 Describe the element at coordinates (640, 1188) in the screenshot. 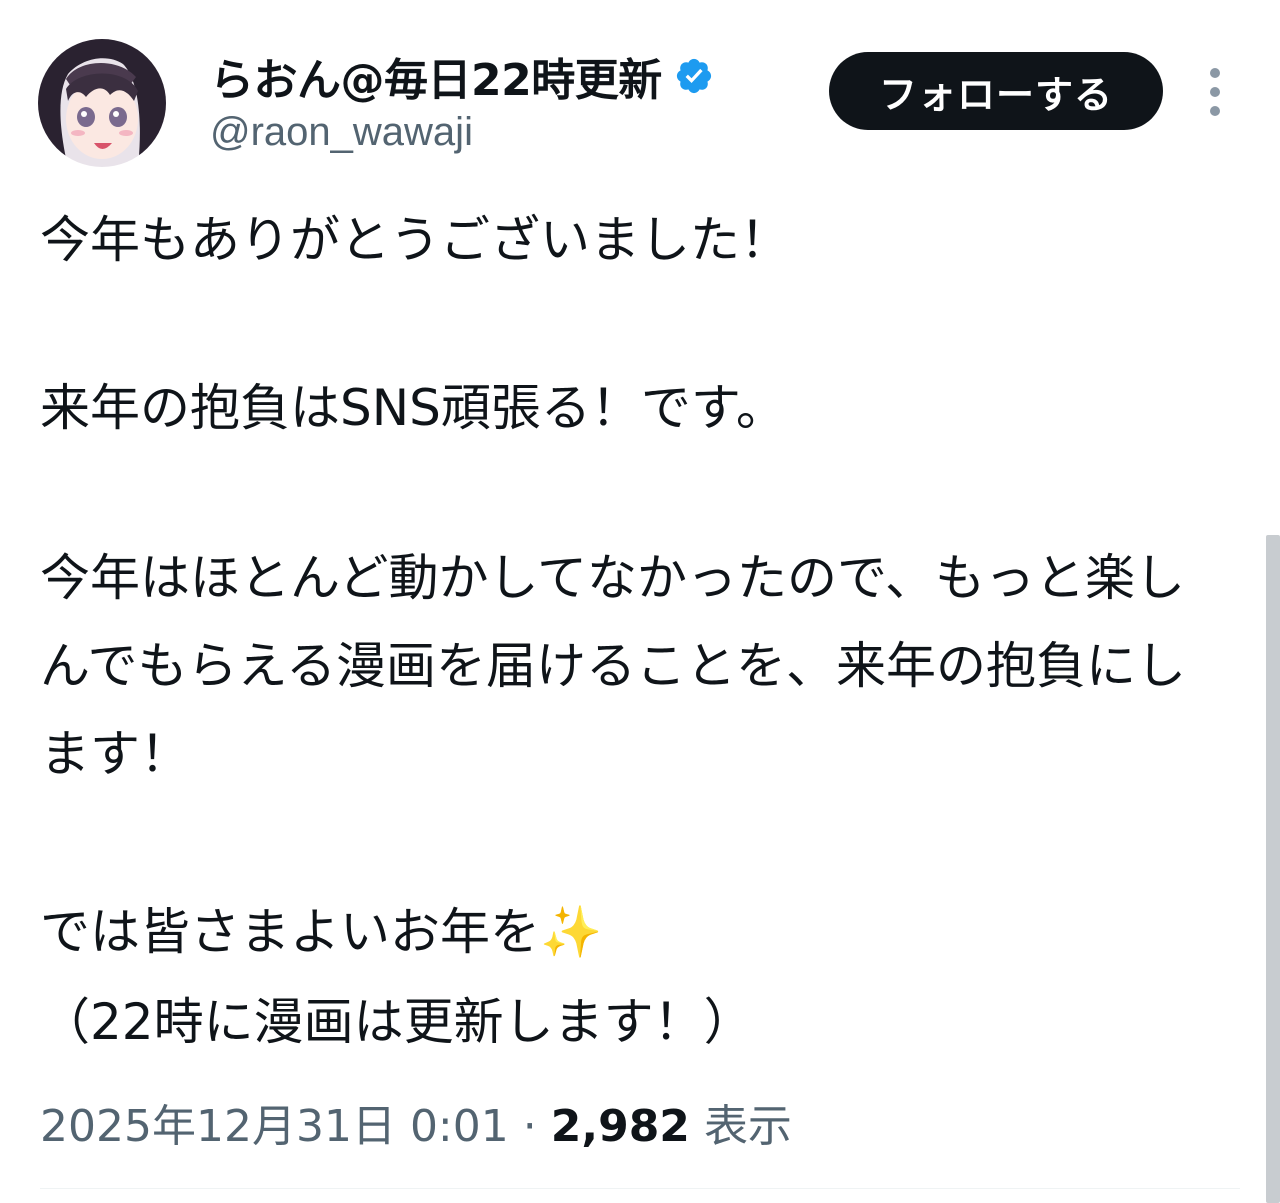

I see `divider` at that location.